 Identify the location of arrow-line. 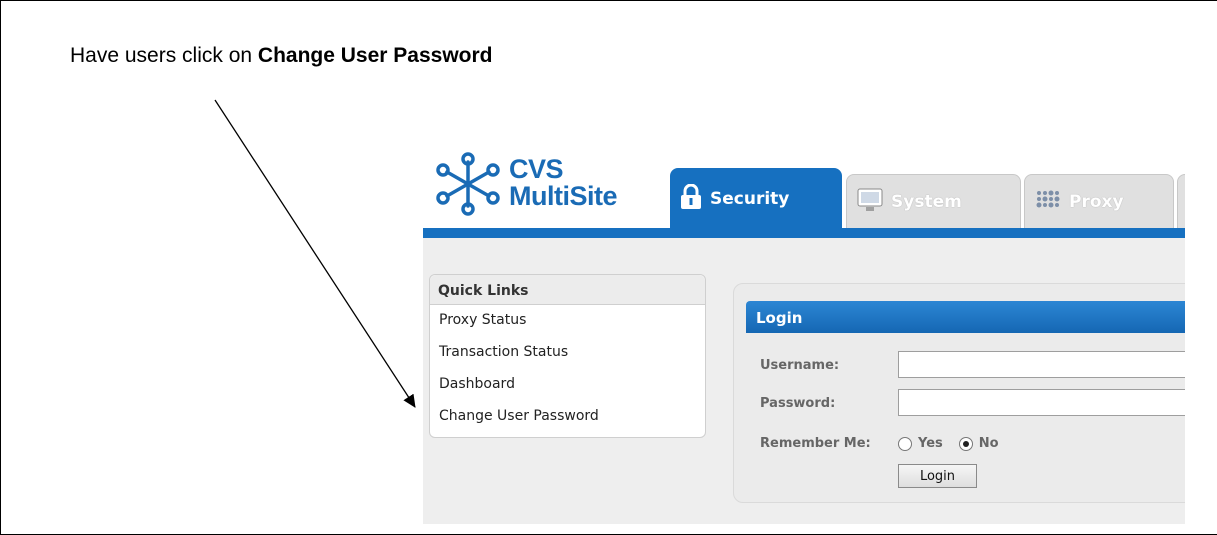
(315, 253).